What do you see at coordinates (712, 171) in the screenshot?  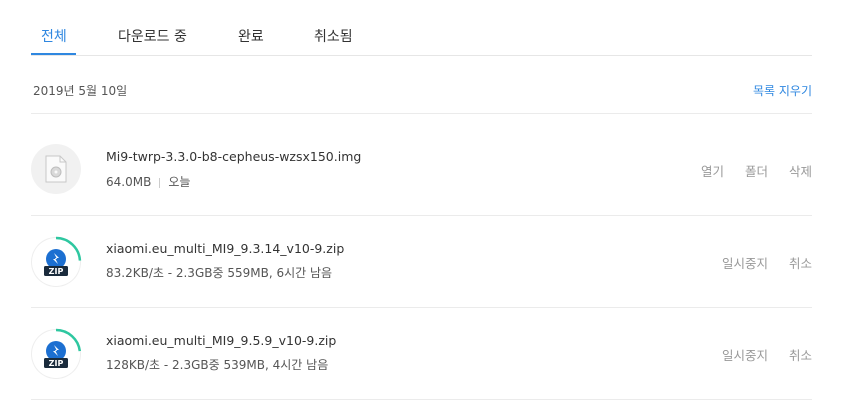 I see `open-button: 열기` at bounding box center [712, 171].